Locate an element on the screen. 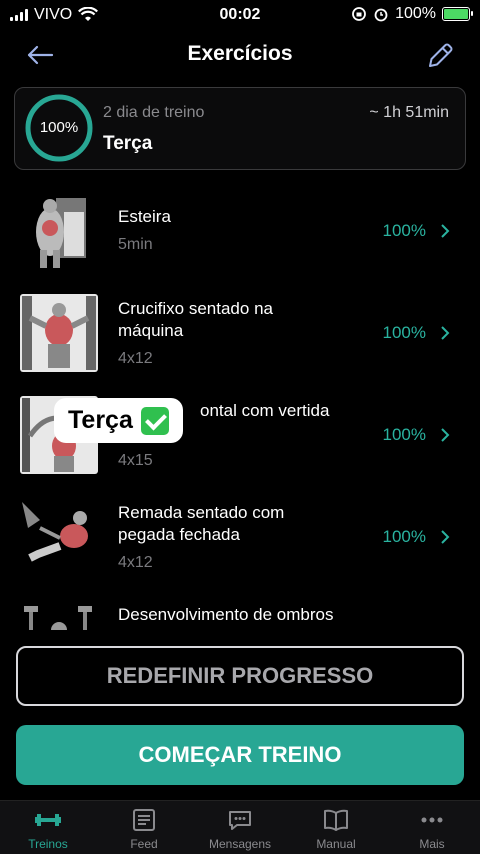 This screenshot has width=480, height=854. workout-summary-card: 100% 2 dia de treino Terça ~ 1h 51min is located at coordinates (240, 128).